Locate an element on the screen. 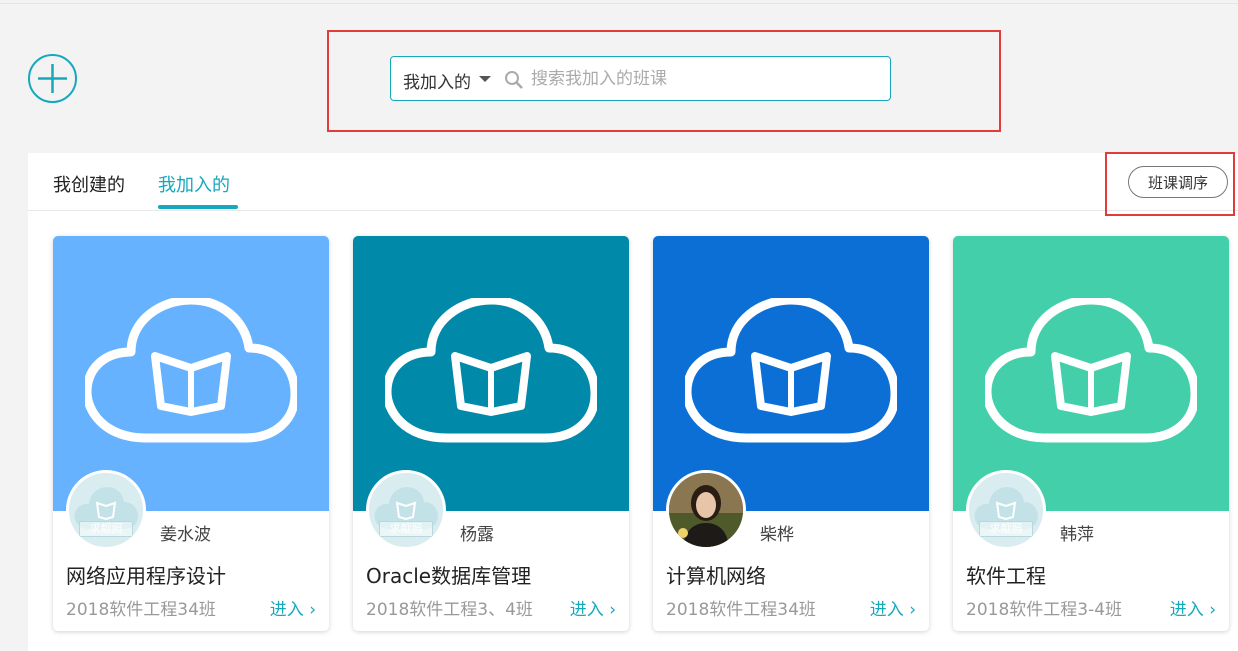  teacher-name: 杨露 is located at coordinates (477, 535).